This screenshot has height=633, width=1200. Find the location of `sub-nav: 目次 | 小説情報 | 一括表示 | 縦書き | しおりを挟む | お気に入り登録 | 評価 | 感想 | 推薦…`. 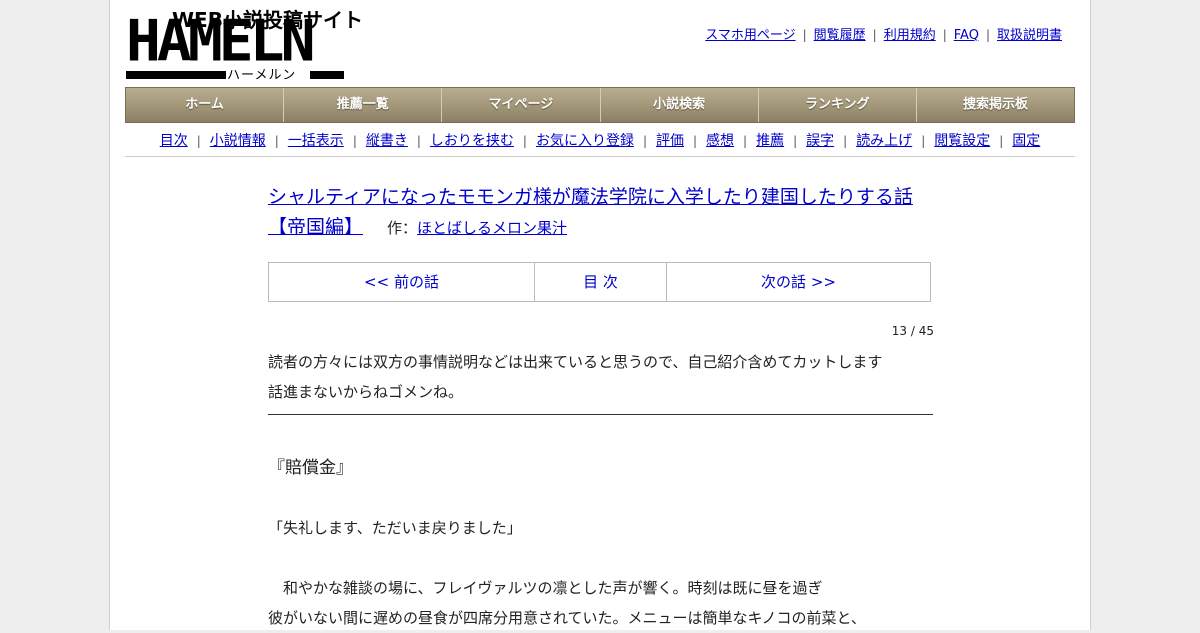

sub-nav: 目次 | 小説情報 | 一括表示 | 縦書き | しおりを挟む | お気に入り登録 | 評価 | 感想 | 推薦… is located at coordinates (600, 140).